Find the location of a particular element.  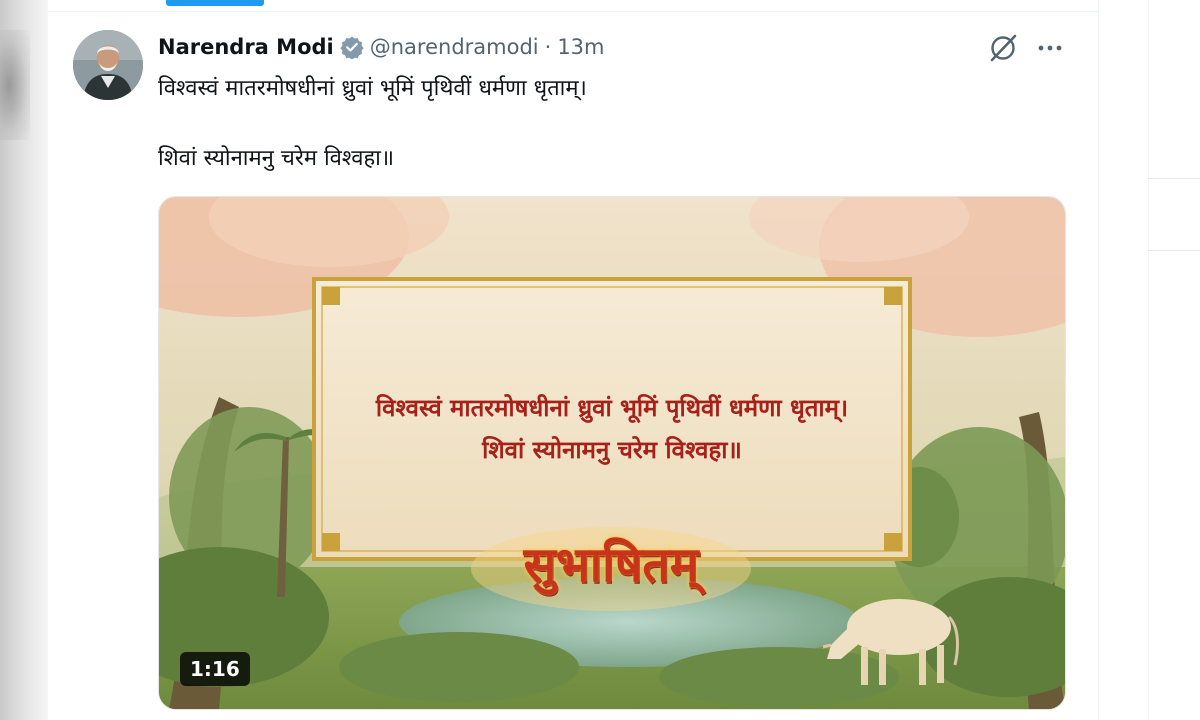

tweet-header: Narendra Modi @narendramodi · 13m is located at coordinates (381, 47).